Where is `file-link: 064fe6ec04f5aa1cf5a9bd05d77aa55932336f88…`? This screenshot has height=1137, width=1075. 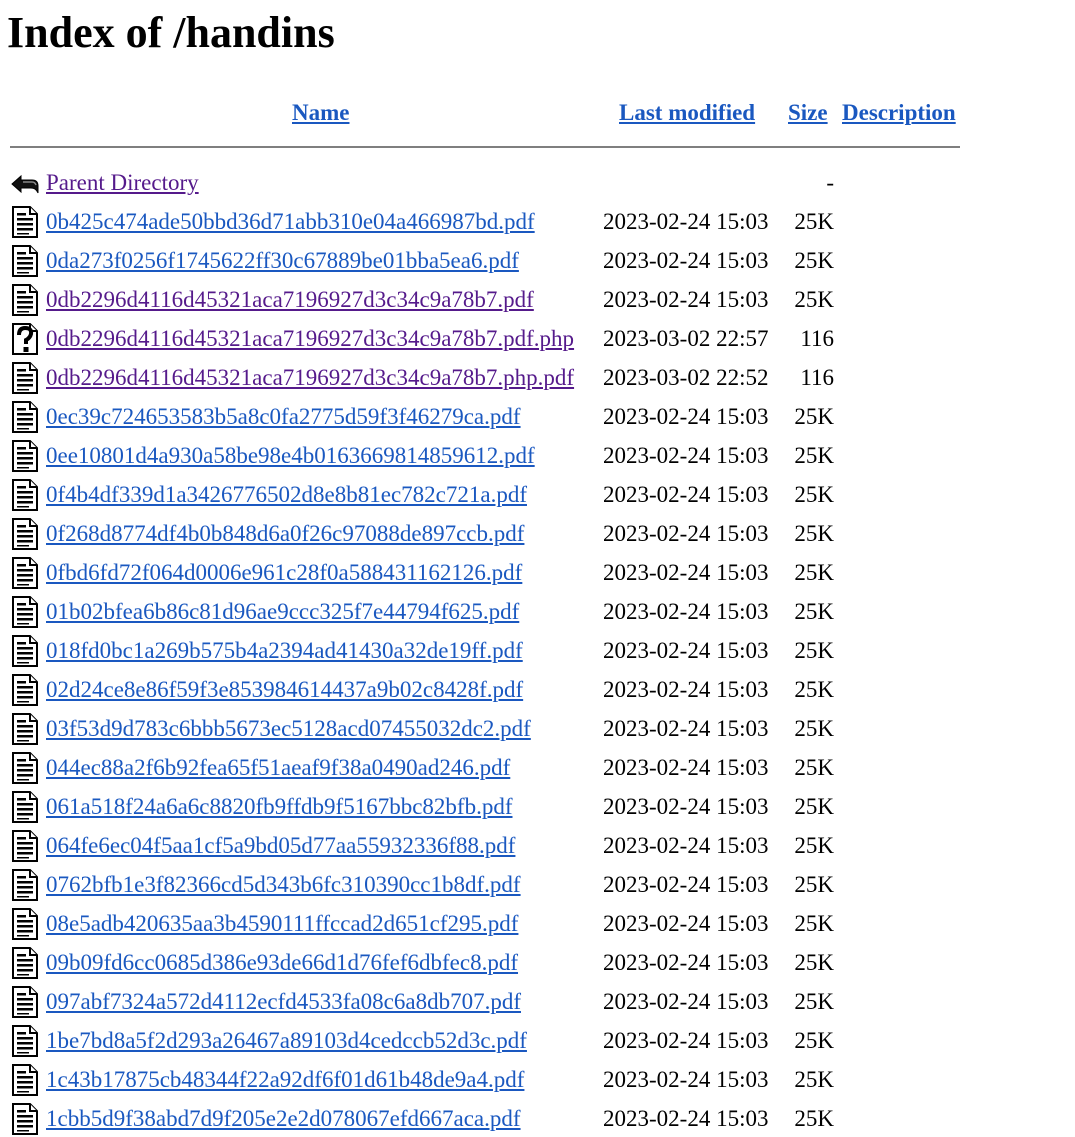 file-link: 064fe6ec04f5aa1cf5a9bd05d77aa55932336f88… is located at coordinates (280, 846).